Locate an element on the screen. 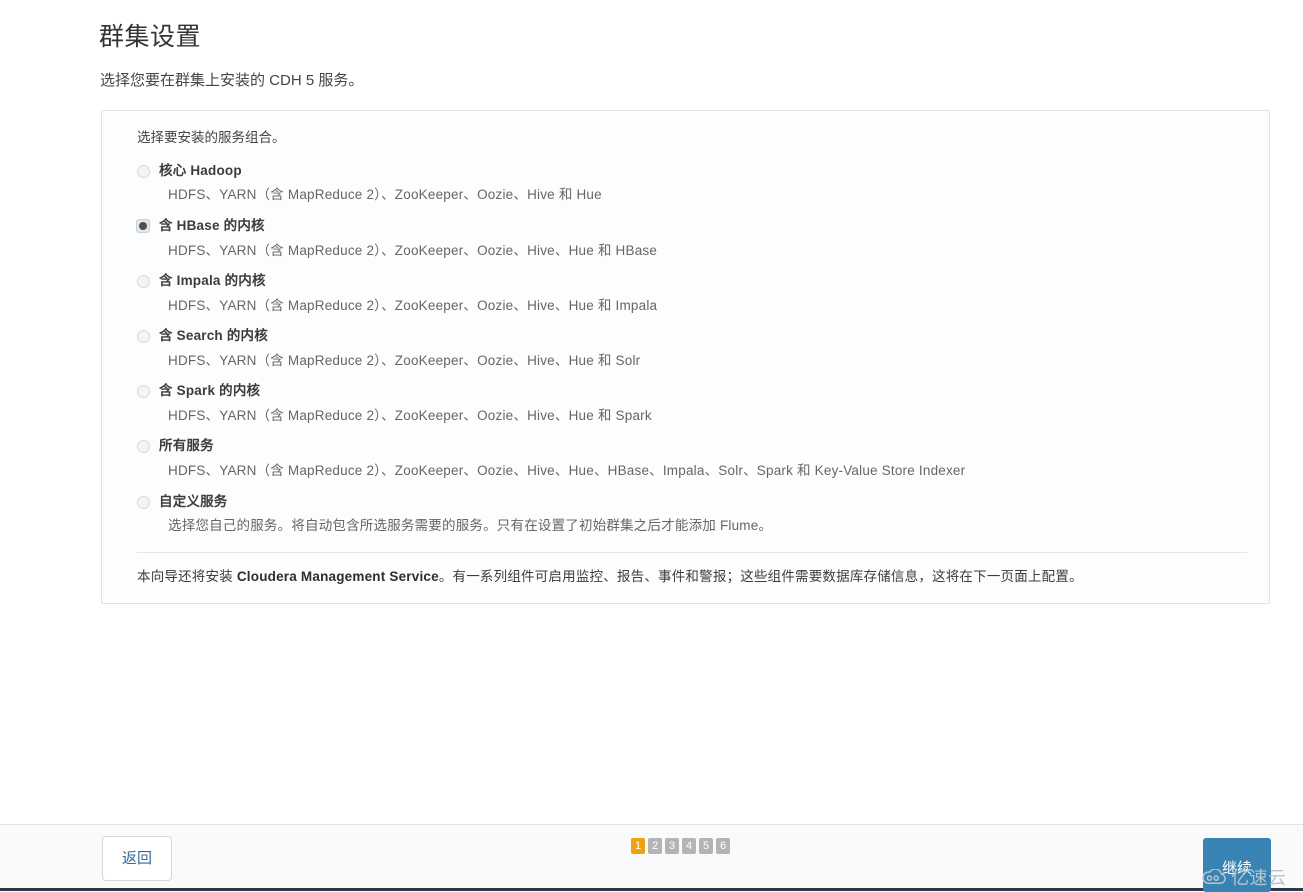  panel-intro-text: 选择要安装的服务组合。 is located at coordinates (211, 137).